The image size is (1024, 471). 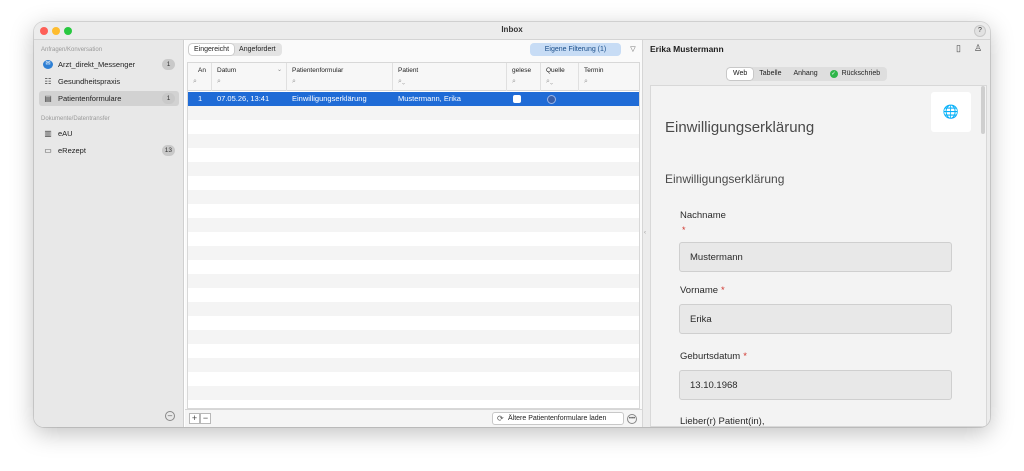 I want to click on window-title: Inbox, so click(x=512, y=29).